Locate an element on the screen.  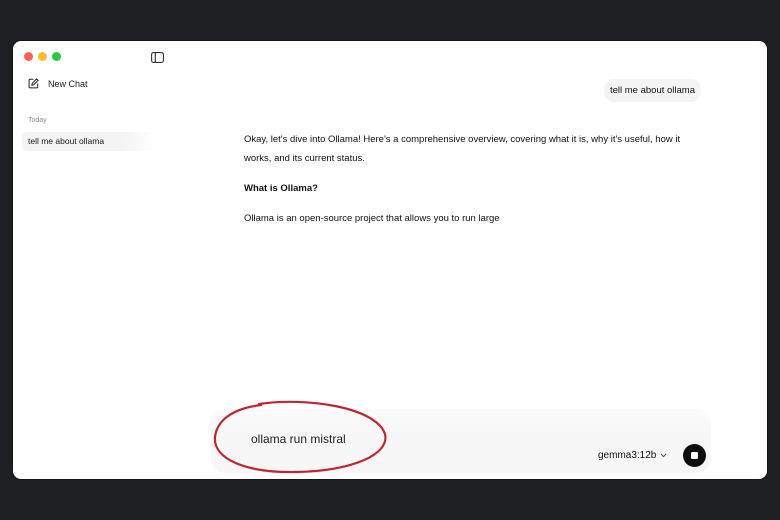
assistant-heading: What is Ollama? is located at coordinates (281, 188).